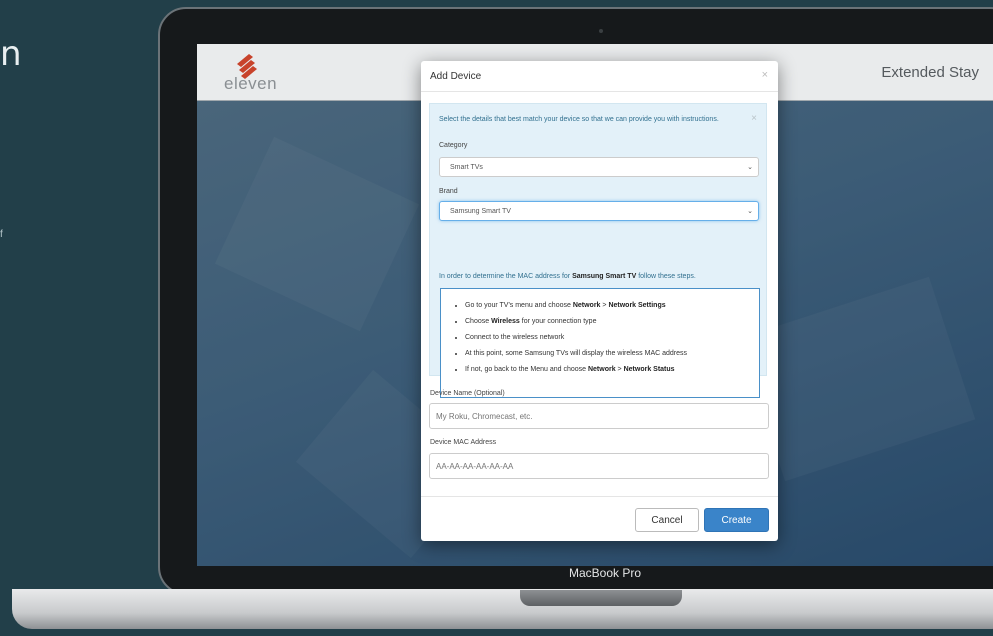 This screenshot has height=636, width=993. Describe the element at coordinates (601, 598) in the screenshot. I see `laptop-notch` at that location.